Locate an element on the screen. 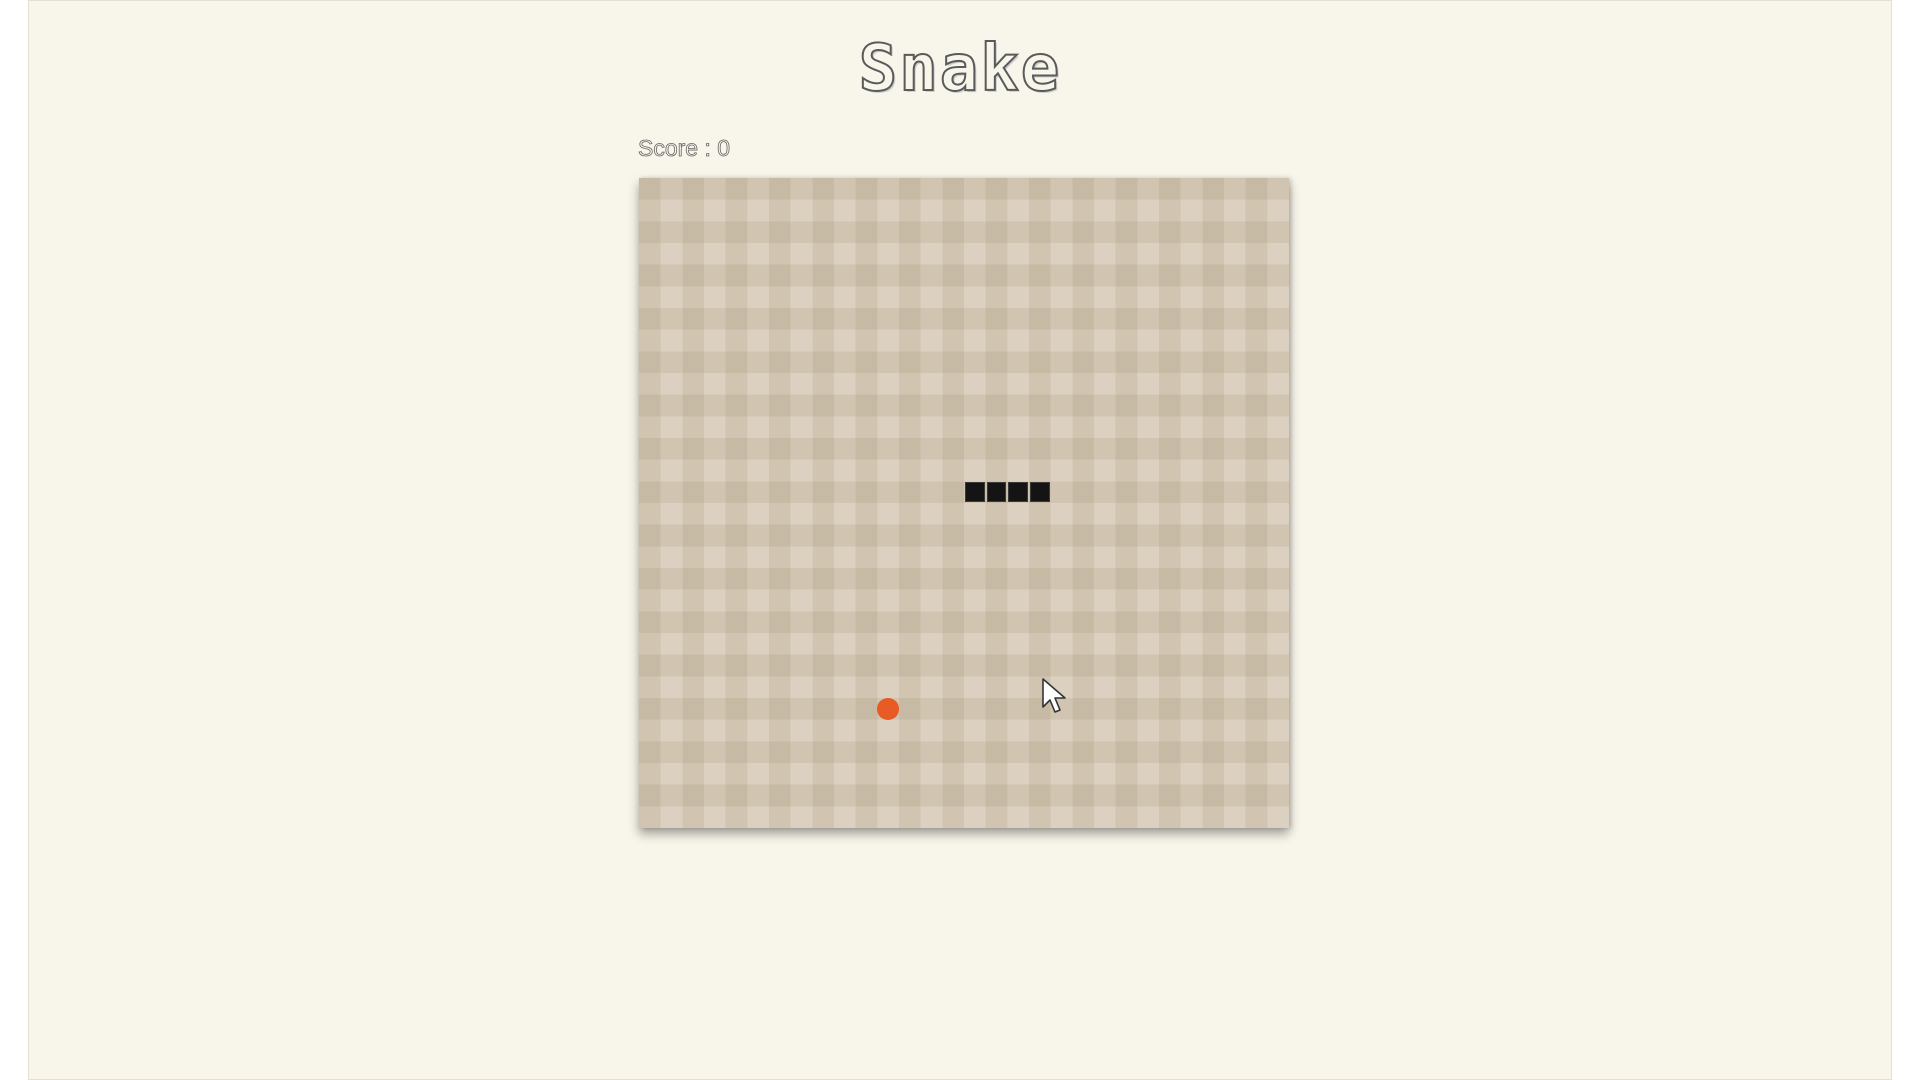 The height and width of the screenshot is (1080, 1920). game-title: Snake is located at coordinates (960, 69).